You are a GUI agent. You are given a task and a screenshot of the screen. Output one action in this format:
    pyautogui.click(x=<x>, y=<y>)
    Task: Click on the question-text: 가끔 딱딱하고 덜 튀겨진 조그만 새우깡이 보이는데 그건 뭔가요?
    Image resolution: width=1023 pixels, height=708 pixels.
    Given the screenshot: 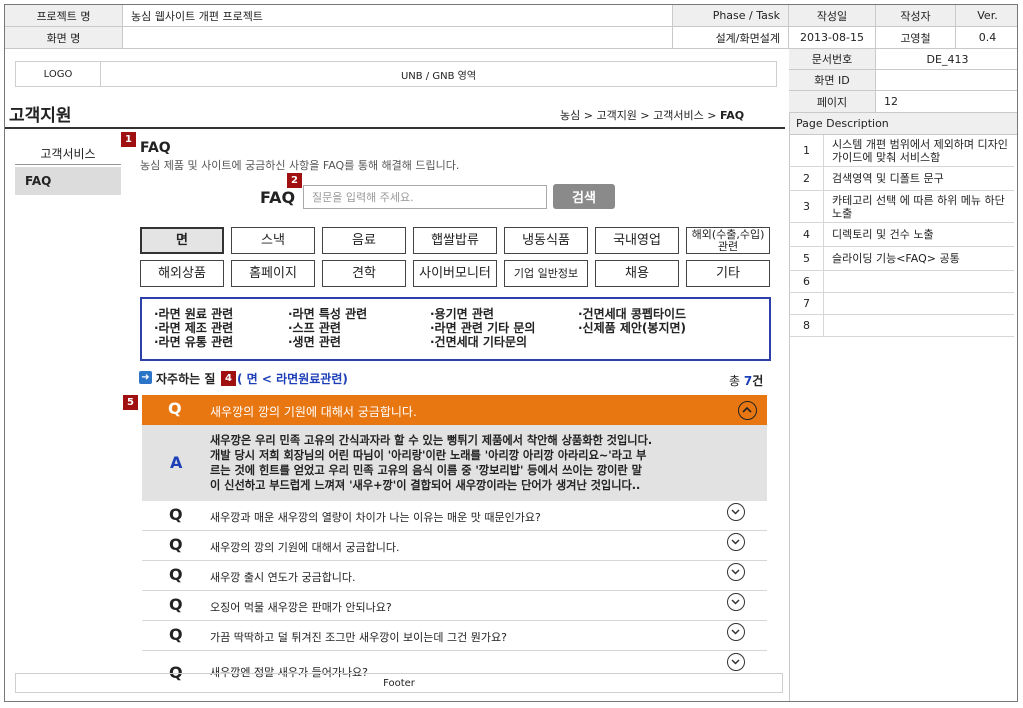 What is the action you would take?
    pyautogui.click(x=358, y=637)
    